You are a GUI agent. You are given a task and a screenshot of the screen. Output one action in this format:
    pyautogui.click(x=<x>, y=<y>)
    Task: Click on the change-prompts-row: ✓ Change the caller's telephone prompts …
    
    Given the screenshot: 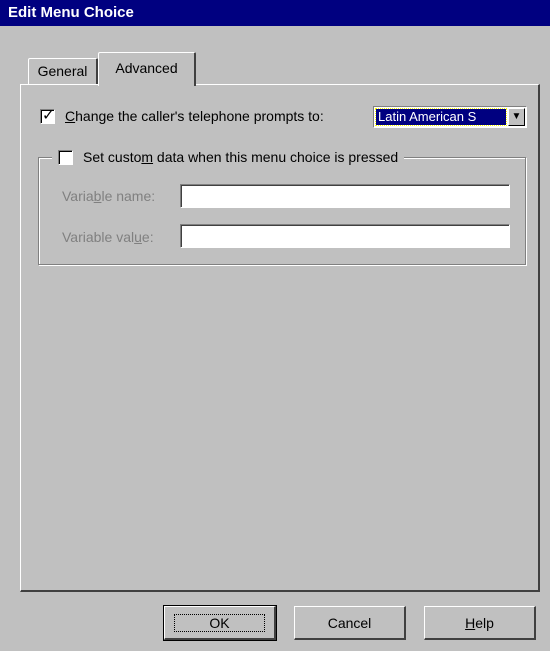 What is the action you would take?
    pyautogui.click(x=182, y=116)
    